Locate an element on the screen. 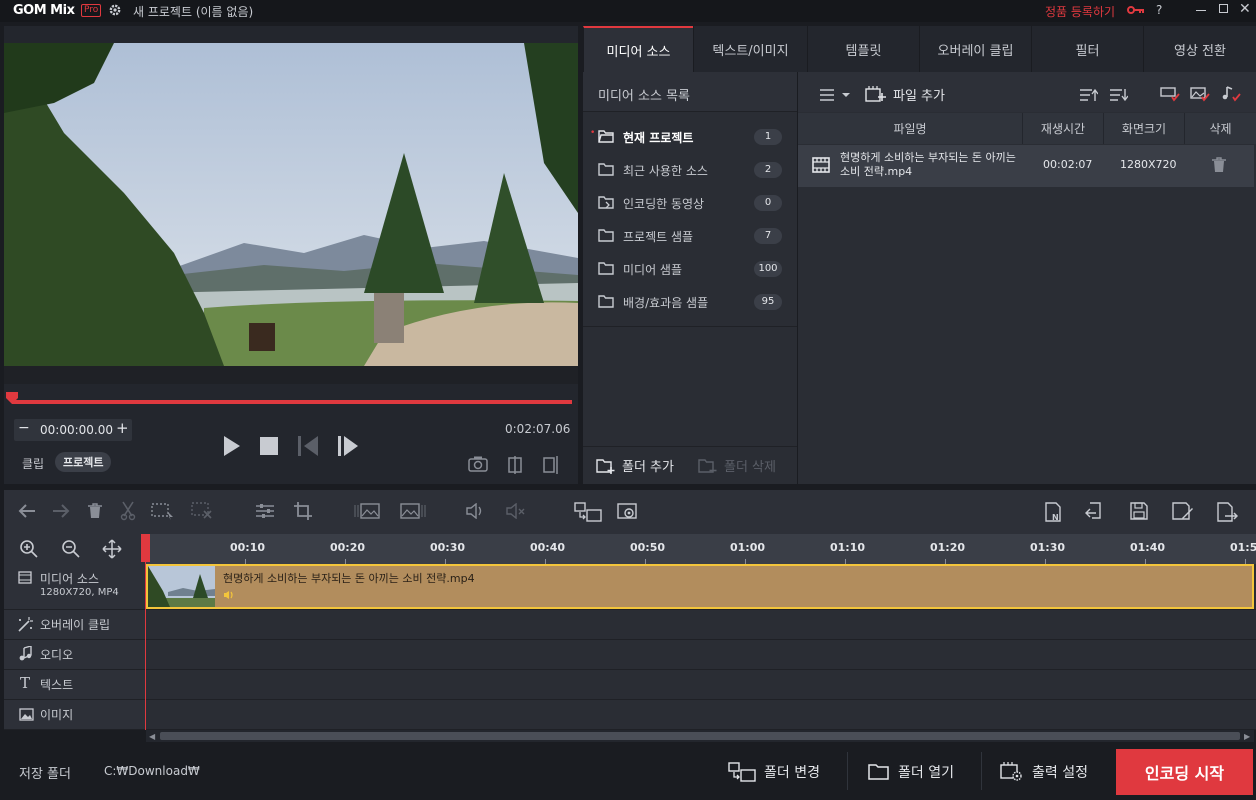 The image size is (1256, 800). project-mode-toggle: 프로젝트 is located at coordinates (83, 462).